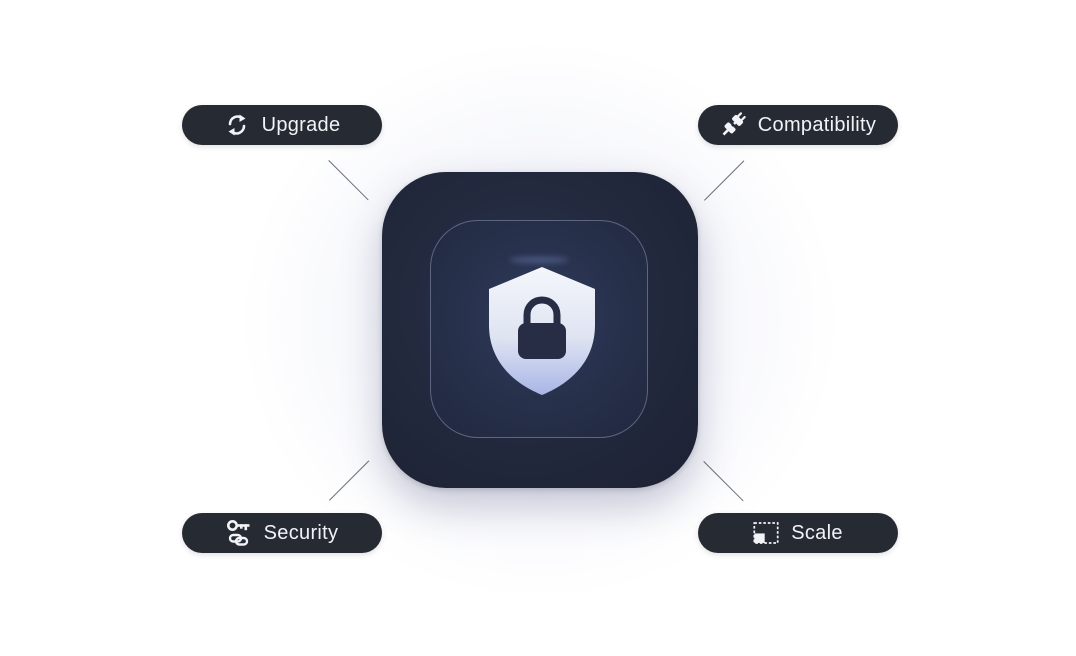 This screenshot has height=656, width=1076. I want to click on compatibility-pill: Compatibility, so click(798, 125).